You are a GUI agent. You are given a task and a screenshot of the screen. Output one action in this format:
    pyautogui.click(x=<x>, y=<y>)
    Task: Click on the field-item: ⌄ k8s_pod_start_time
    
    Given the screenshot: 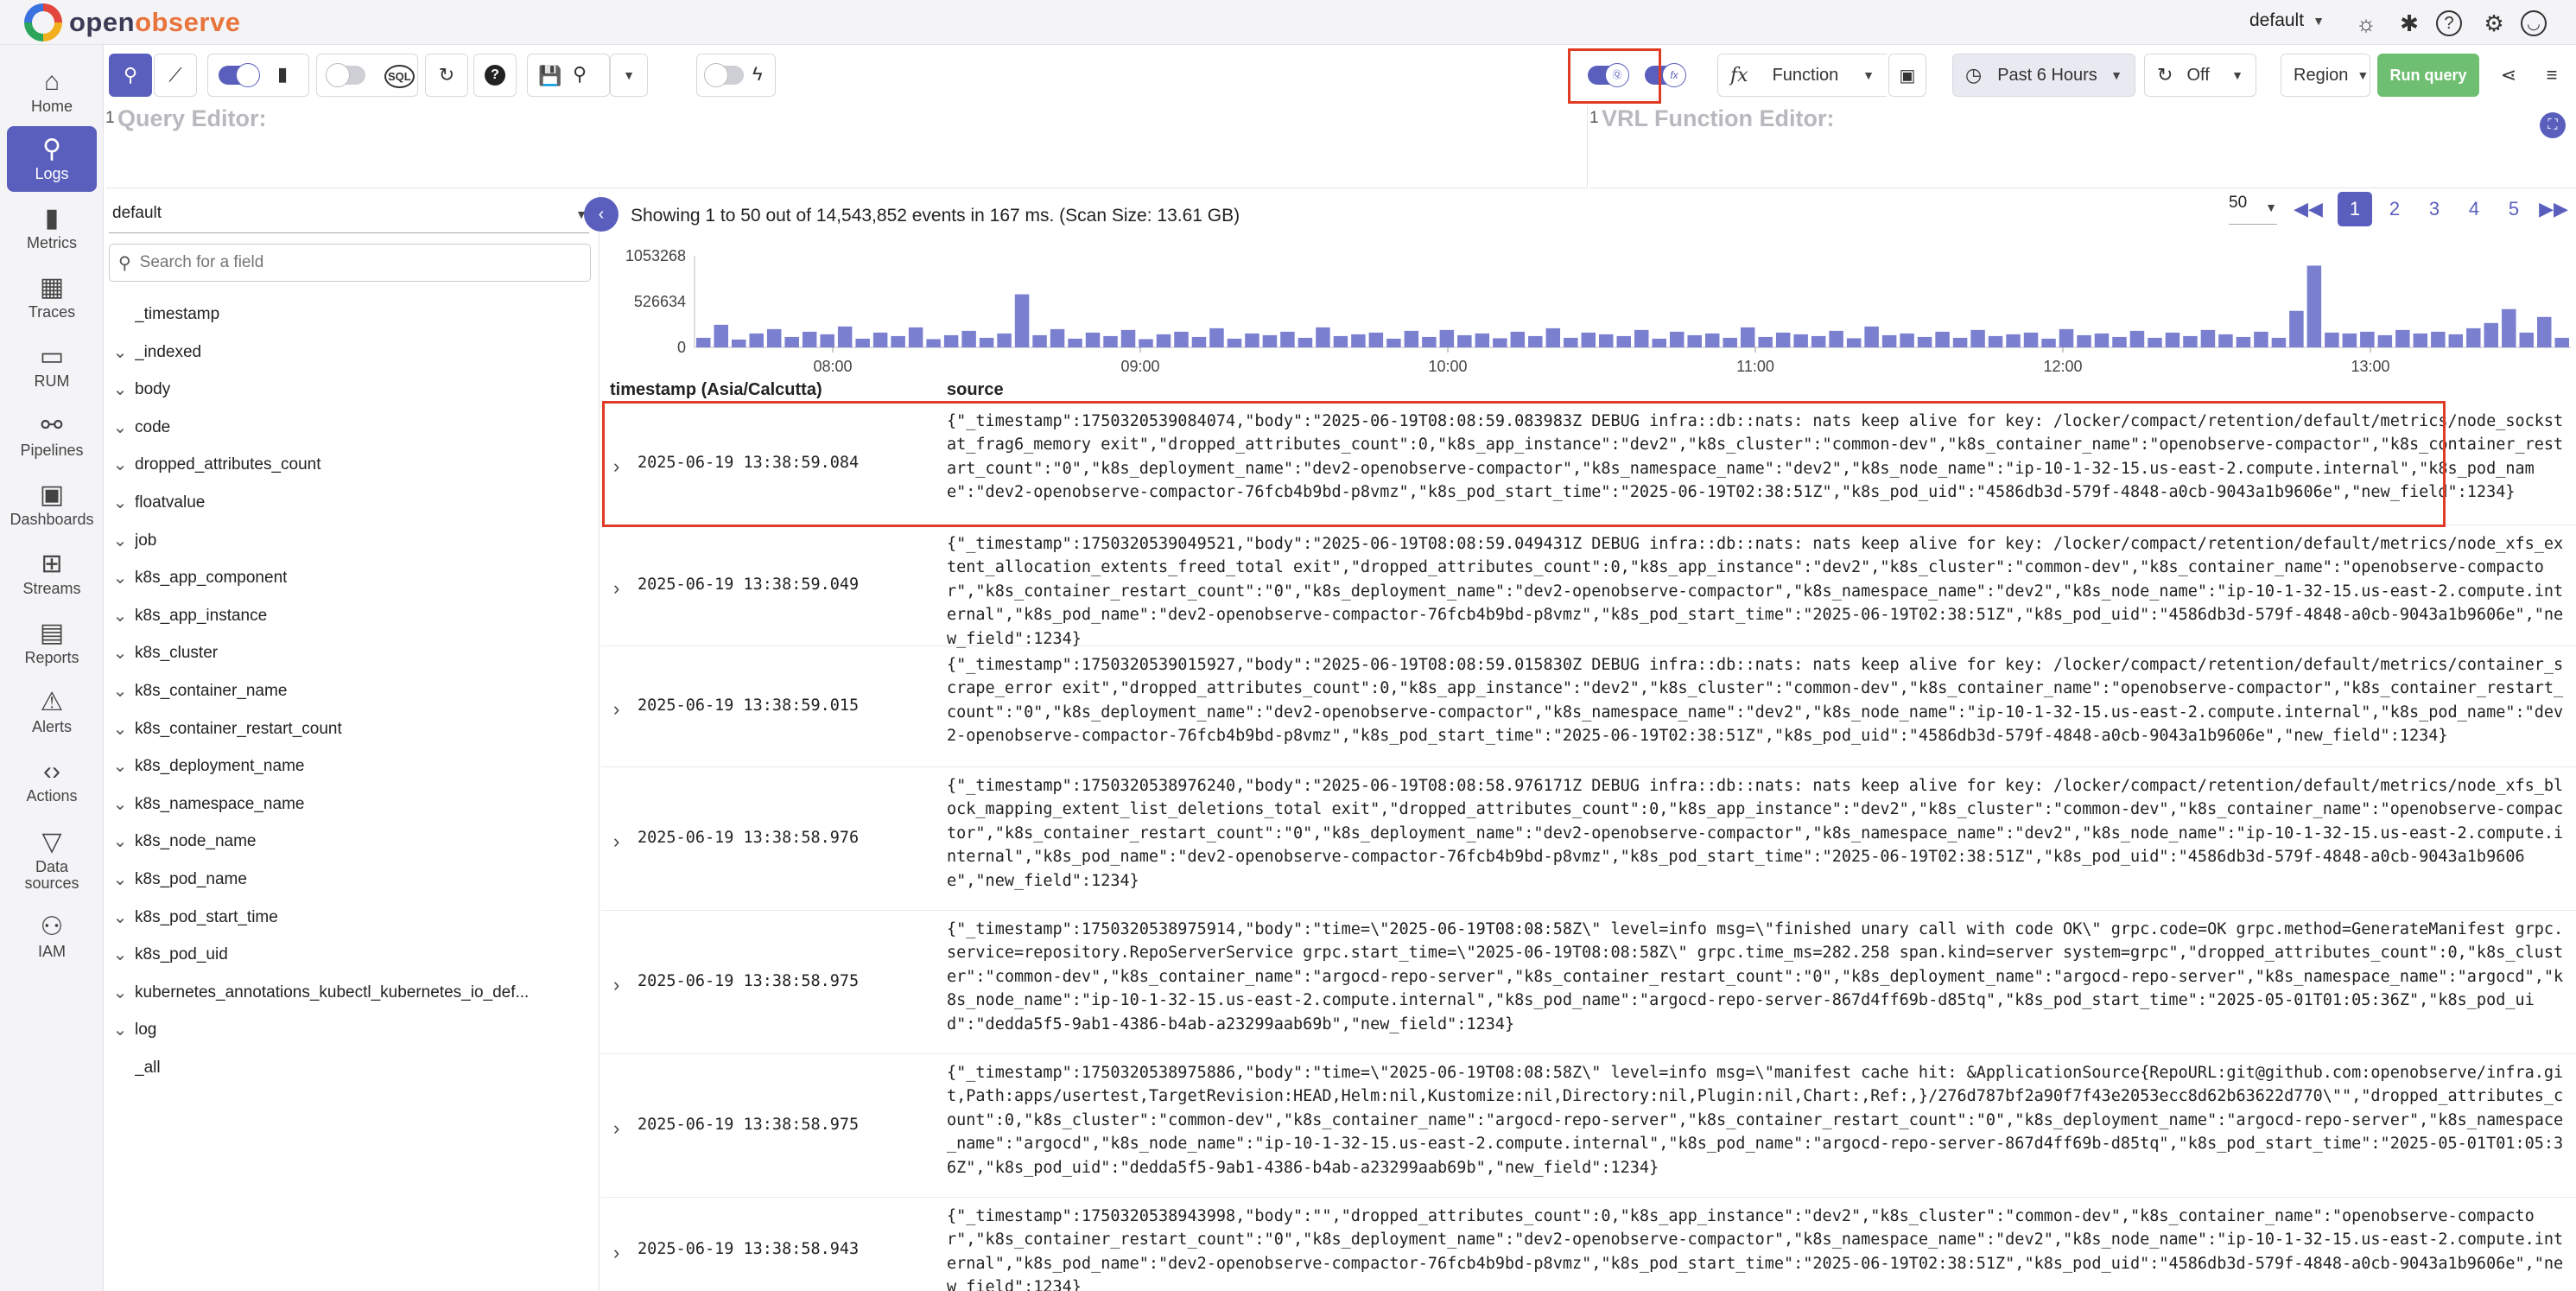 What is the action you would take?
    pyautogui.click(x=351, y=917)
    